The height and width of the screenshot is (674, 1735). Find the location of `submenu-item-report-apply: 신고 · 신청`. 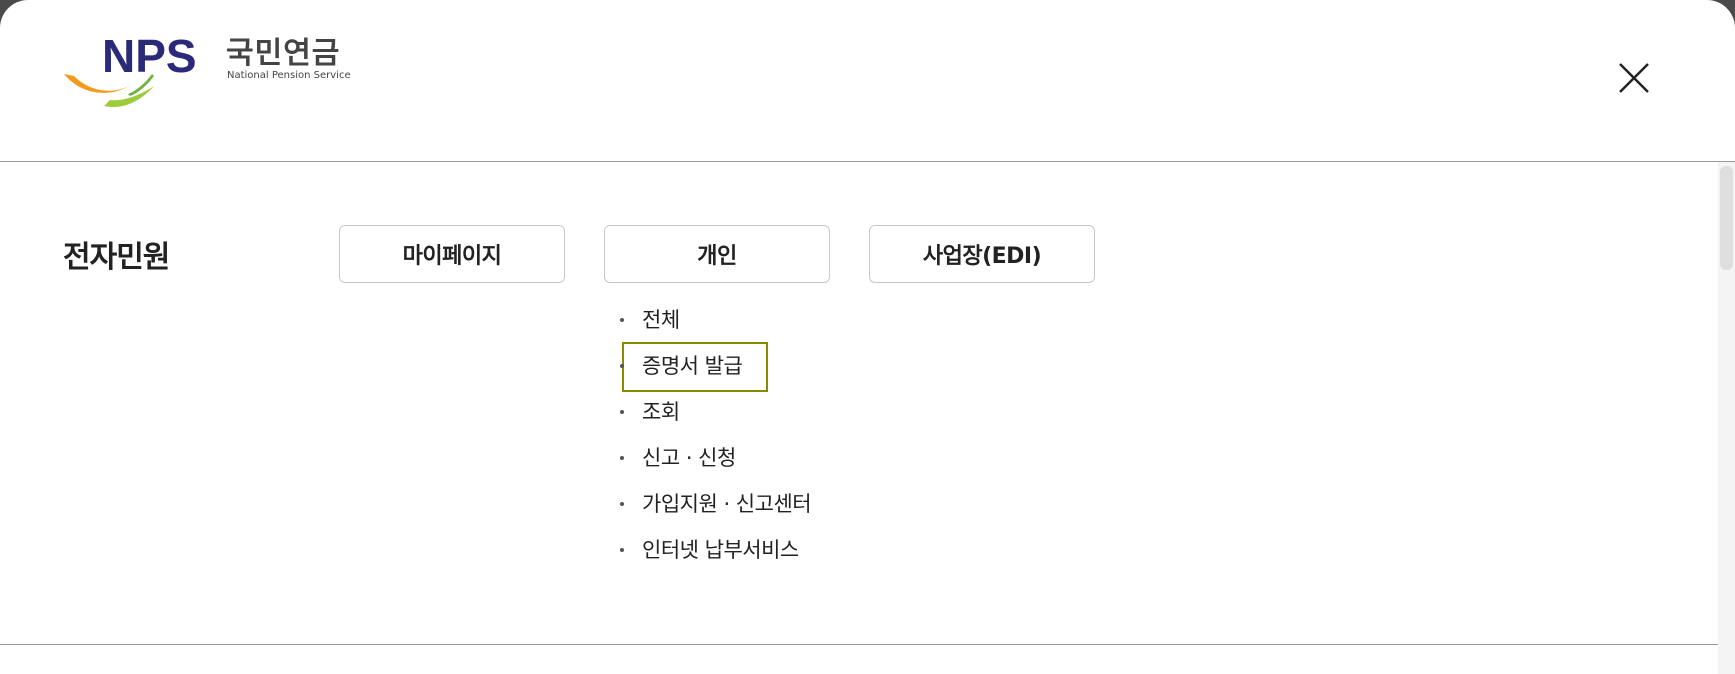

submenu-item-report-apply: 신고 · 신청 is located at coordinates (715, 458).